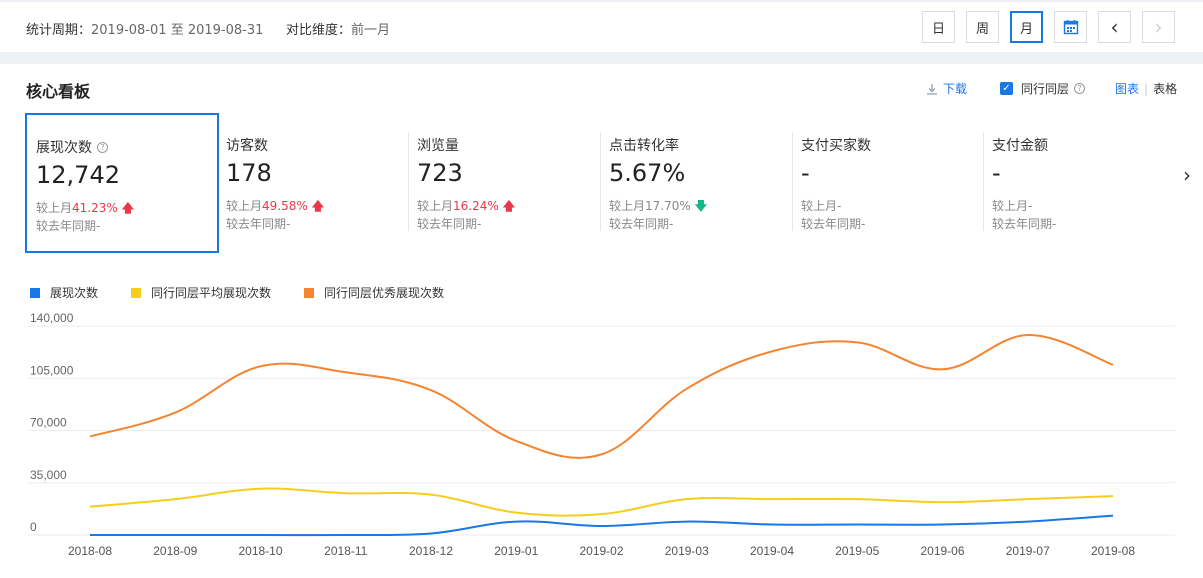 Image resolution: width=1203 pixels, height=578 pixels. I want to click on compare-label: 对比维度：, so click(319, 30).